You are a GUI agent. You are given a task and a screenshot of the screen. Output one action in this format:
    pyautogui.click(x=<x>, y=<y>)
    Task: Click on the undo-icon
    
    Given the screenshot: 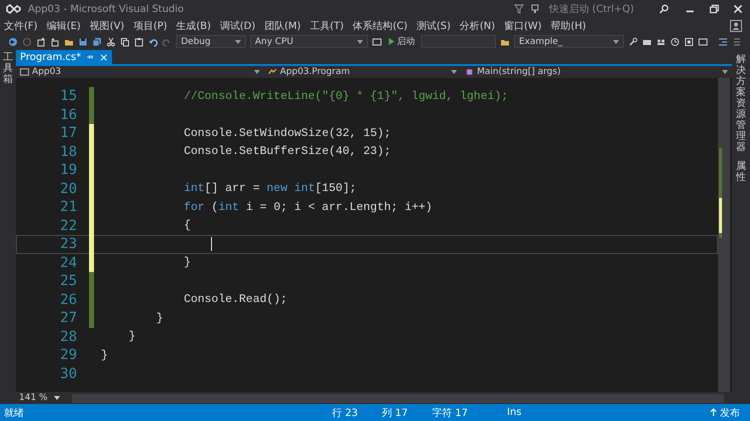 What is the action you would take?
    pyautogui.click(x=153, y=41)
    